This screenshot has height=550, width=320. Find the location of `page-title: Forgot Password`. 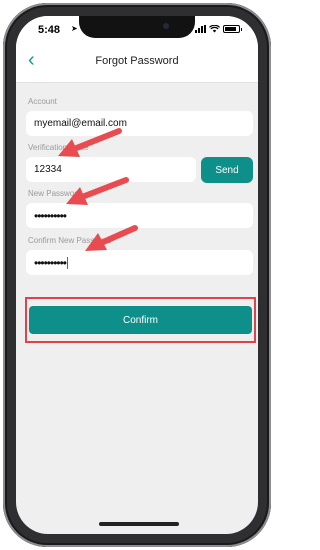

page-title: Forgot Password is located at coordinates (137, 61).